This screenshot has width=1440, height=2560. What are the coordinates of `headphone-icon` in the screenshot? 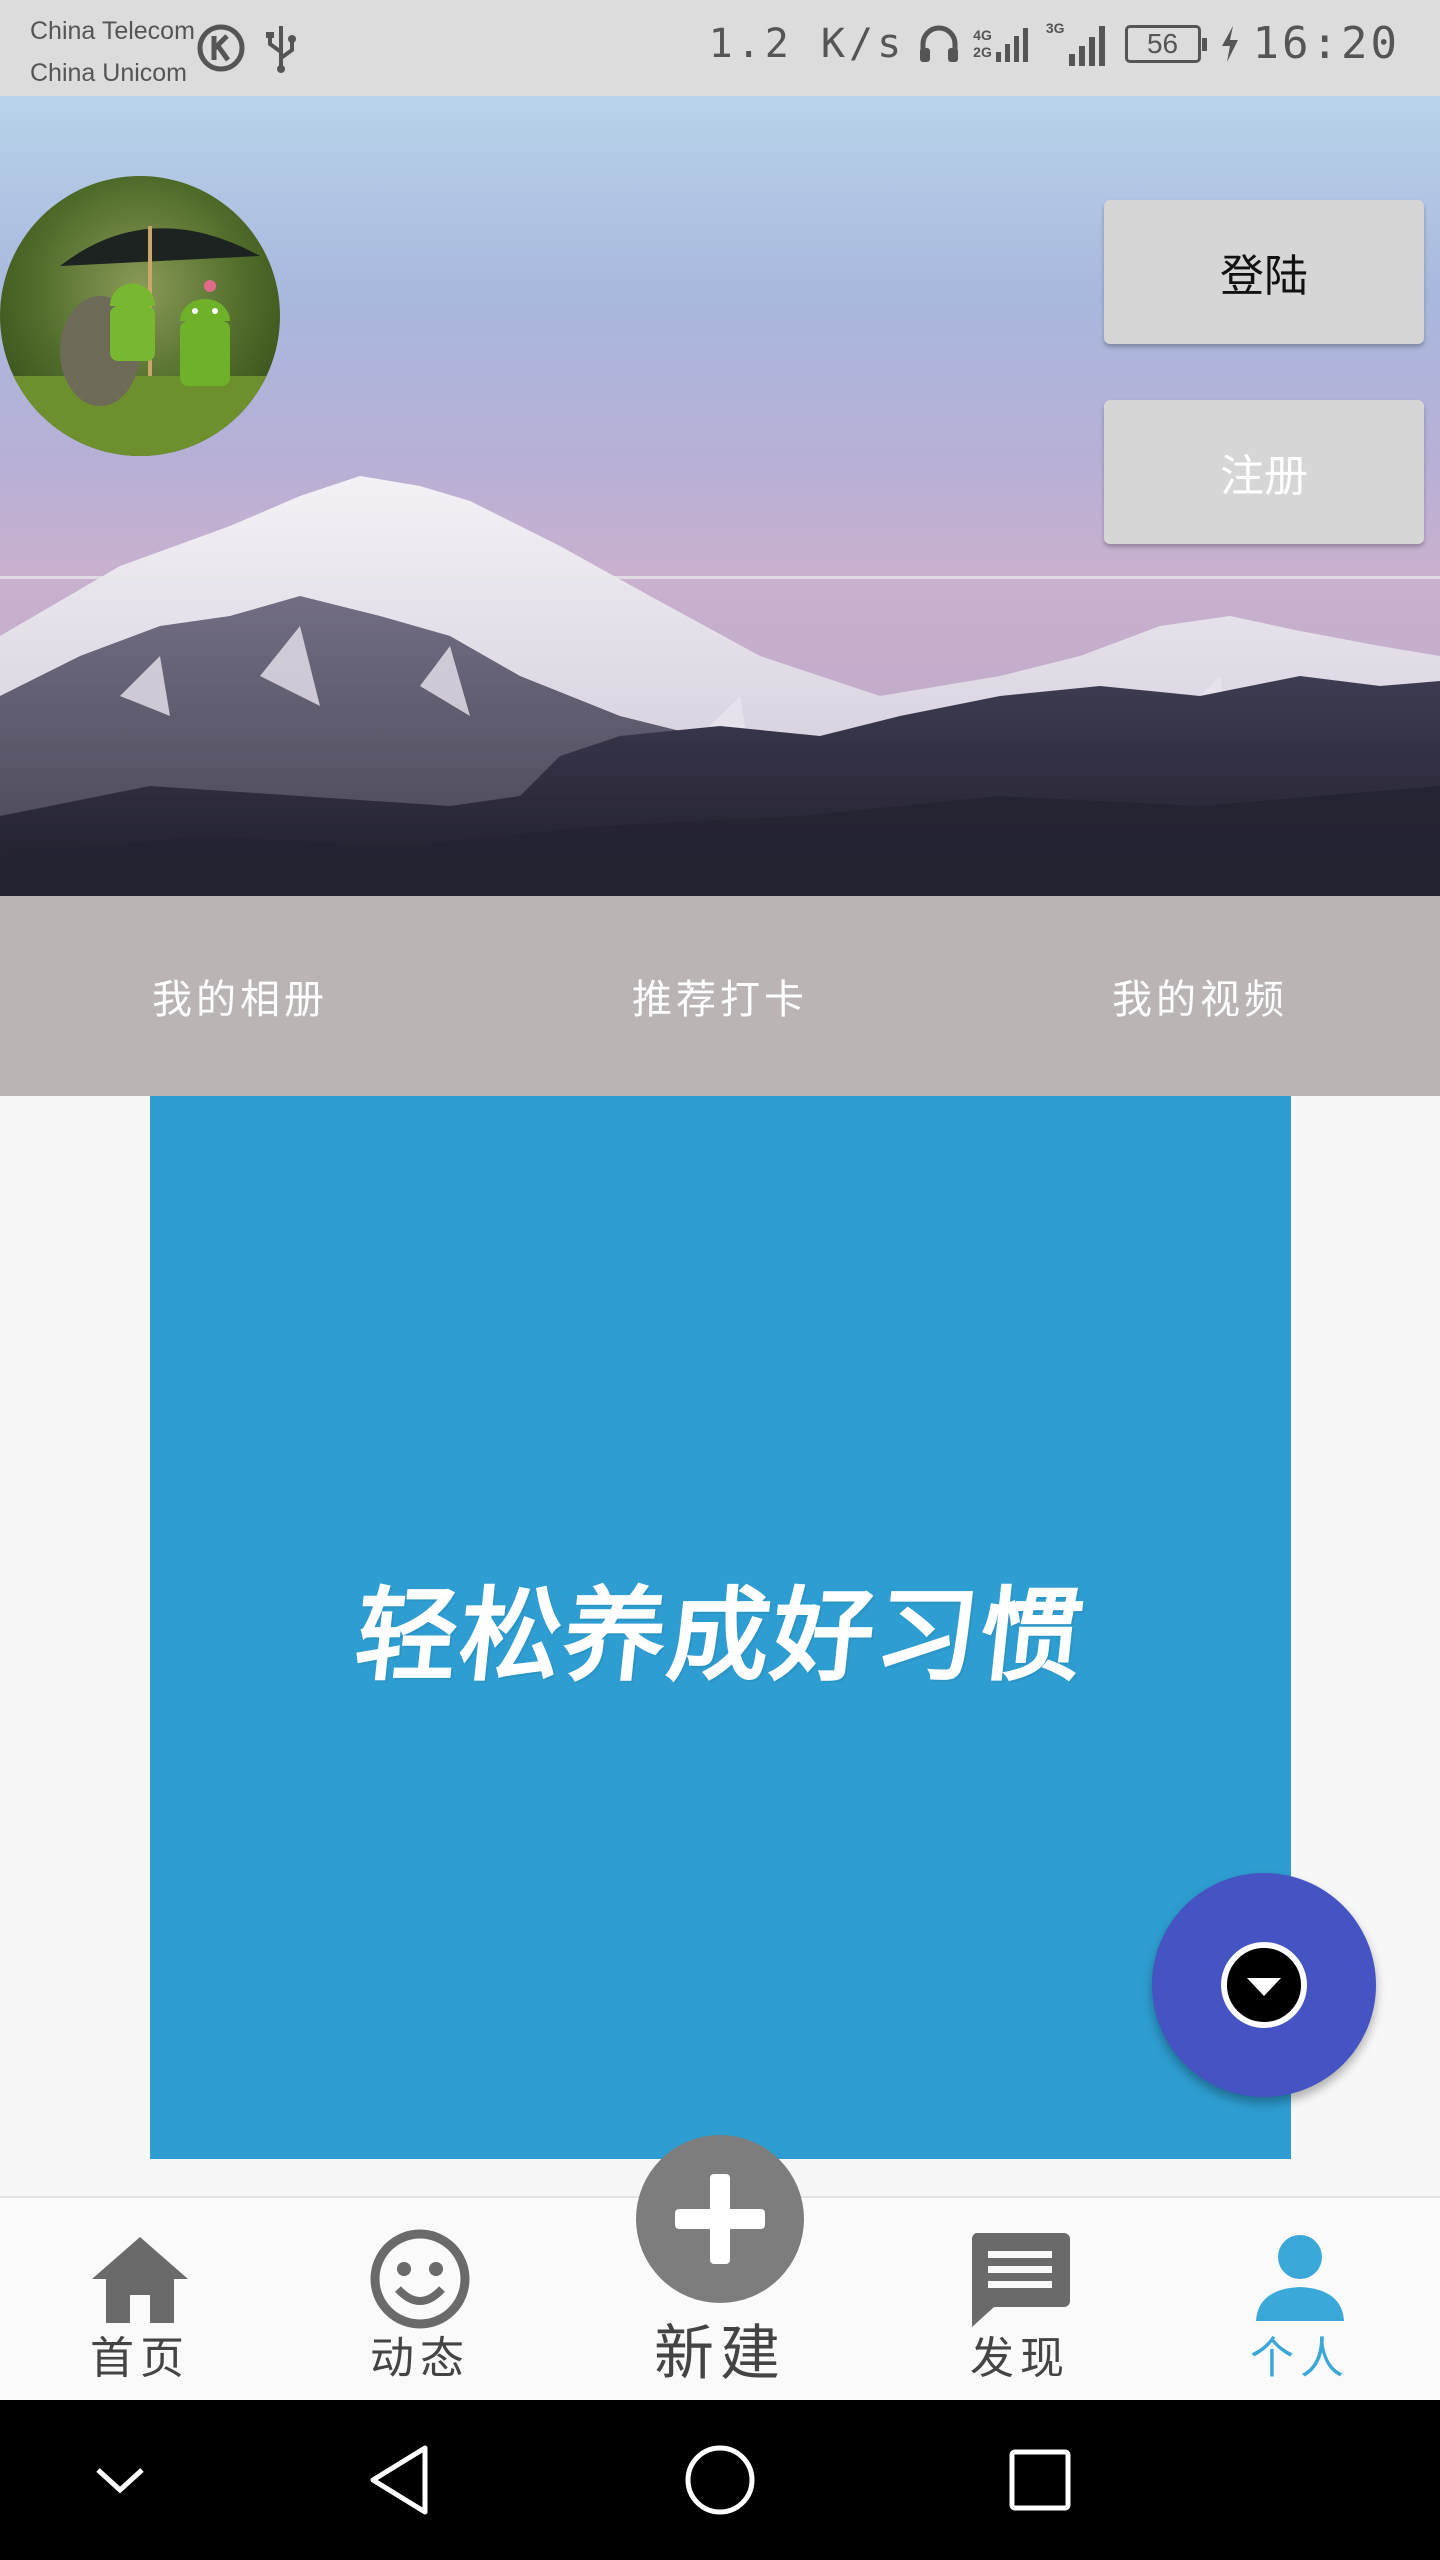 It's located at (939, 43).